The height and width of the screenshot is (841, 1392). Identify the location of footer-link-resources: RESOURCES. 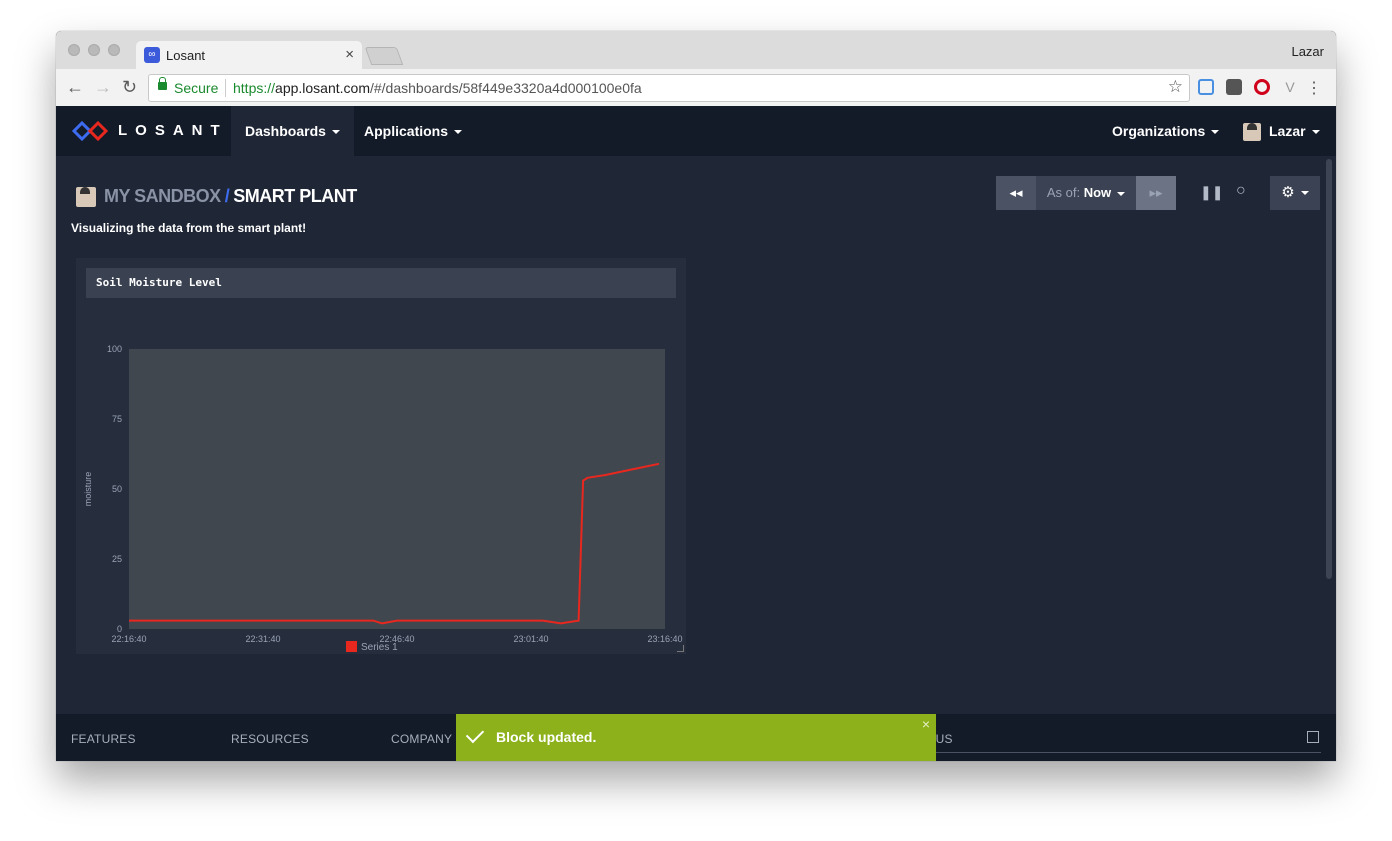
(270, 739).